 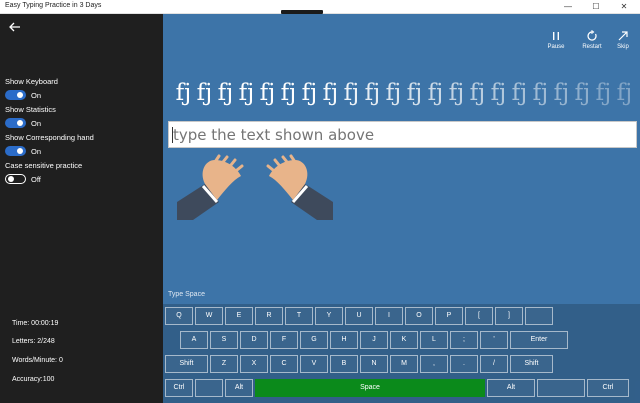 I want to click on key-comma: ,, so click(x=434, y=364).